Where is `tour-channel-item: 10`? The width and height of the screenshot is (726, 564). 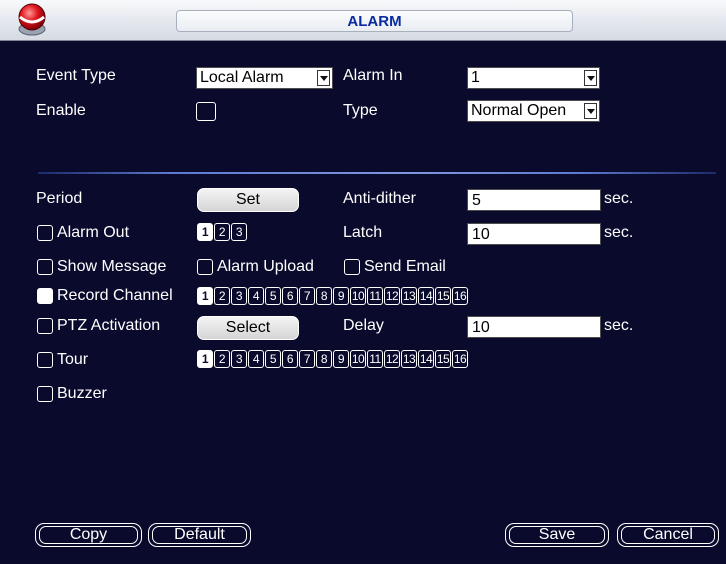
tour-channel-item: 10 is located at coordinates (358, 359).